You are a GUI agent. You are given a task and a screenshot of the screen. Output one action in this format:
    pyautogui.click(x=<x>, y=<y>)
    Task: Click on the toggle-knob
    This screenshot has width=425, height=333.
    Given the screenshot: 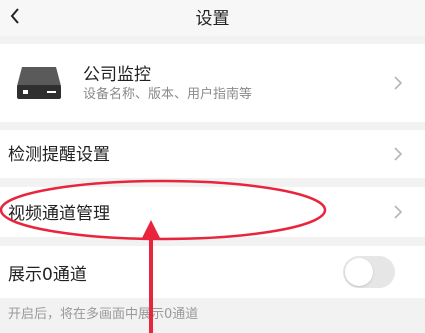 What is the action you would take?
    pyautogui.click(x=359, y=272)
    